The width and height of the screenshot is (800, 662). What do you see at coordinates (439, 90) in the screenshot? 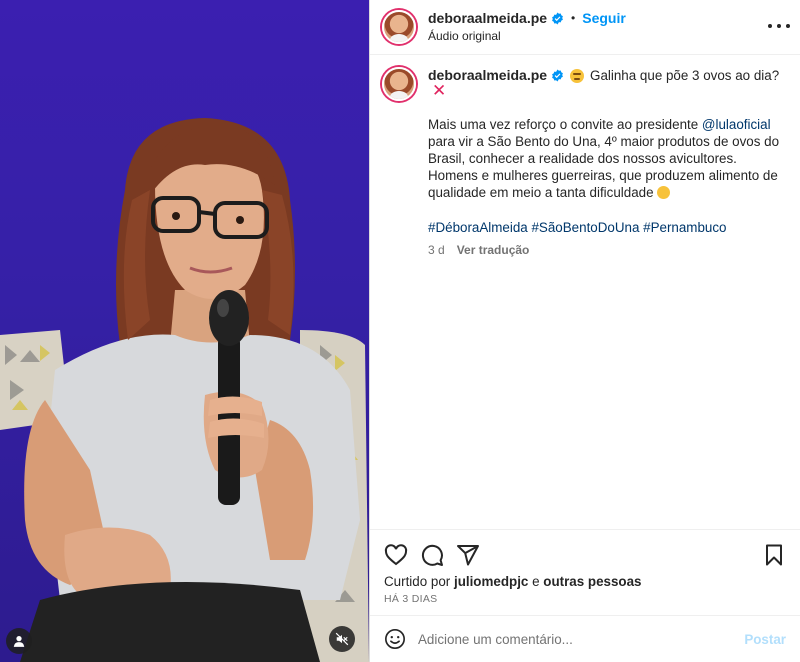
I see `cross-mark-icon: ✕` at bounding box center [439, 90].